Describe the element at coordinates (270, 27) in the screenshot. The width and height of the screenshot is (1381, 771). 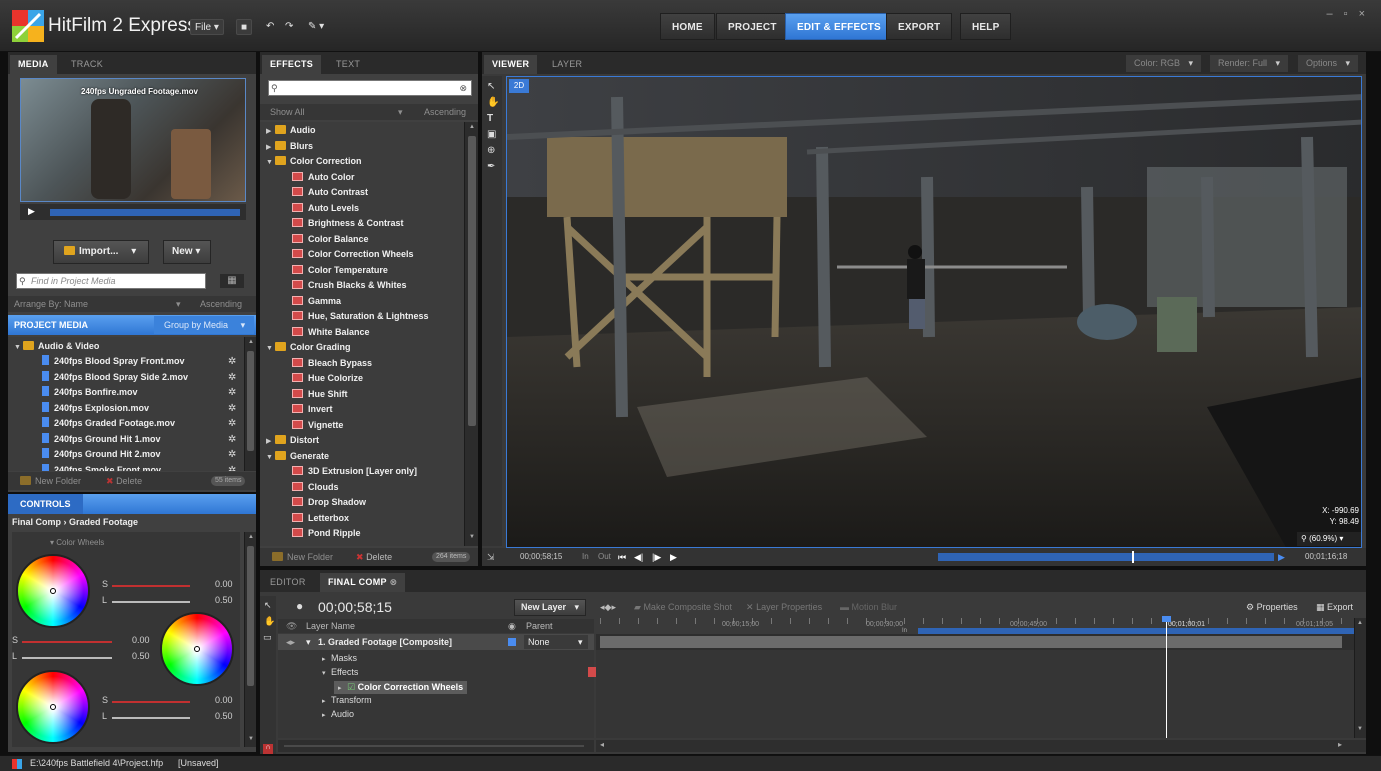
I see `undo-button: ↶` at that location.